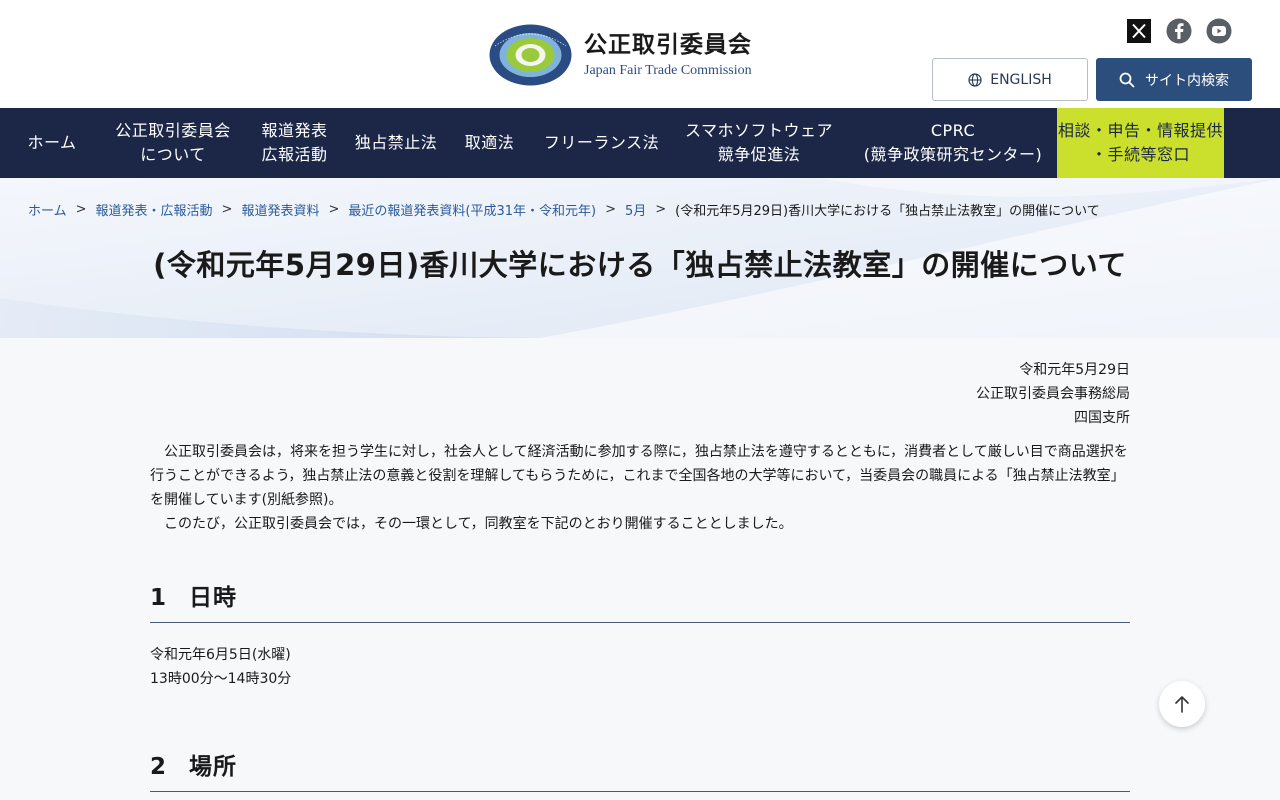 The width and height of the screenshot is (1280, 800). Describe the element at coordinates (154, 209) in the screenshot. I see `breadcrumb-link-press: 報道発表・広報活動` at that location.